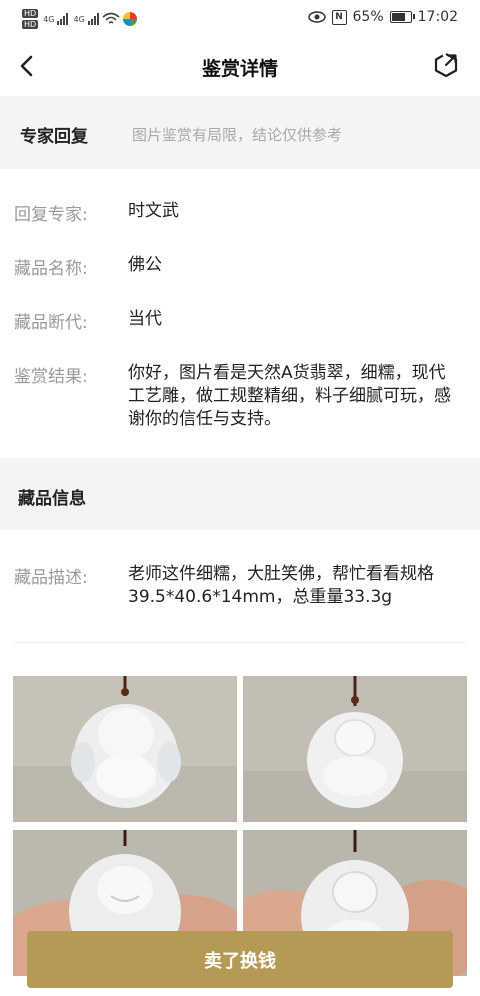 This screenshot has height=996, width=480. I want to click on nfc-icon: N, so click(339, 17).